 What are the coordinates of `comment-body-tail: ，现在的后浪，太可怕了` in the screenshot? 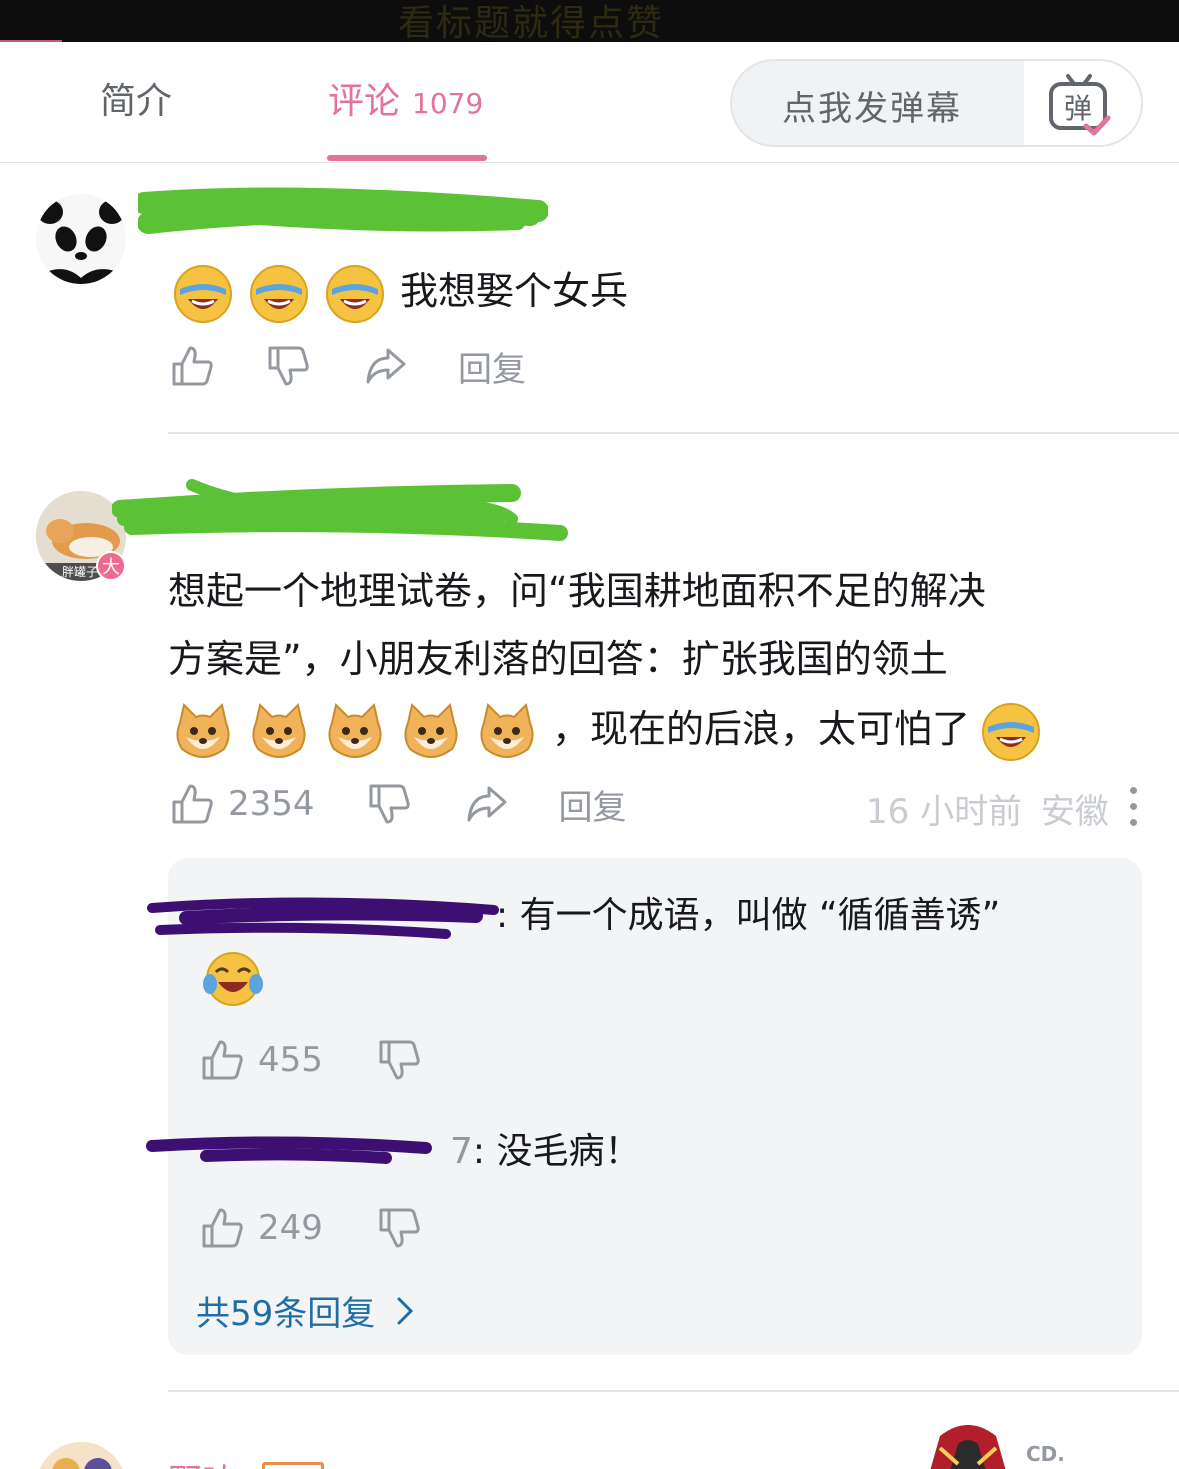 It's located at (761, 729).